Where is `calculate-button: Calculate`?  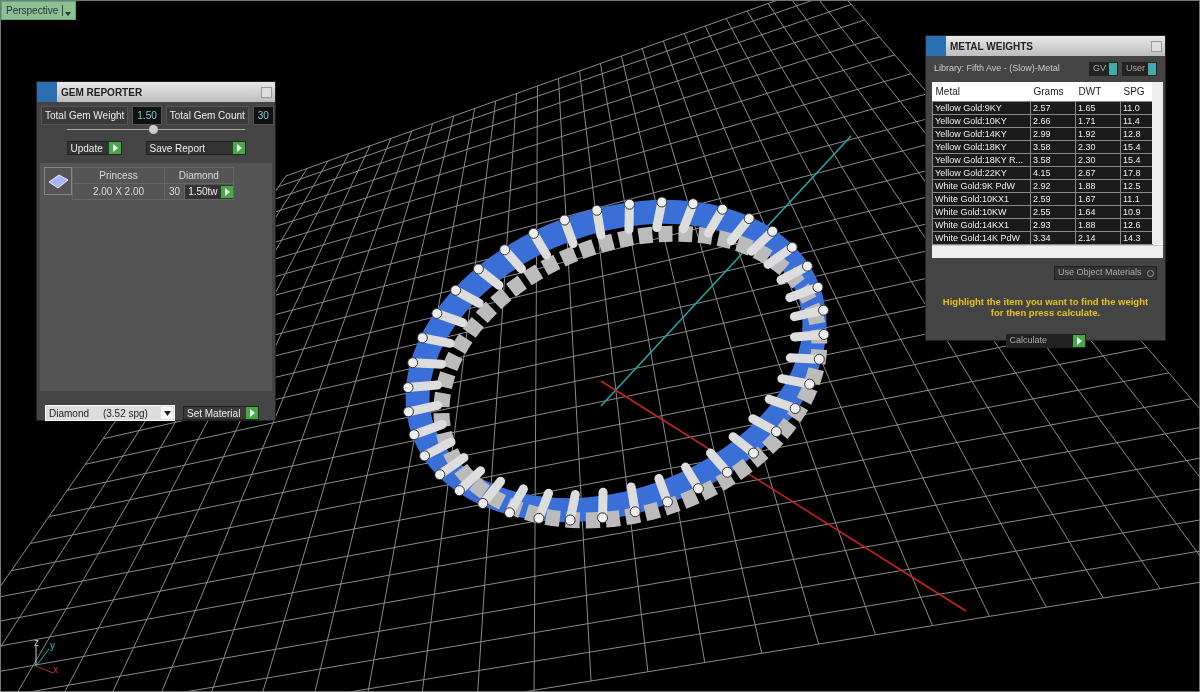 calculate-button: Calculate is located at coordinates (1045, 341).